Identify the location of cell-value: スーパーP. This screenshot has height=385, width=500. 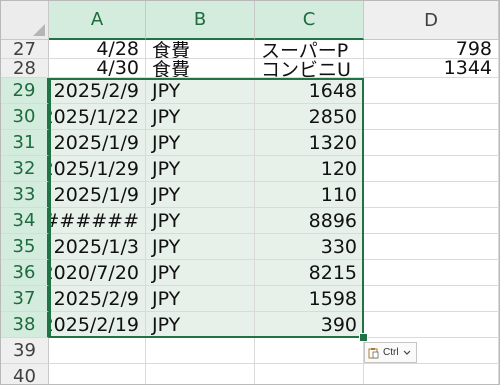
(305, 49).